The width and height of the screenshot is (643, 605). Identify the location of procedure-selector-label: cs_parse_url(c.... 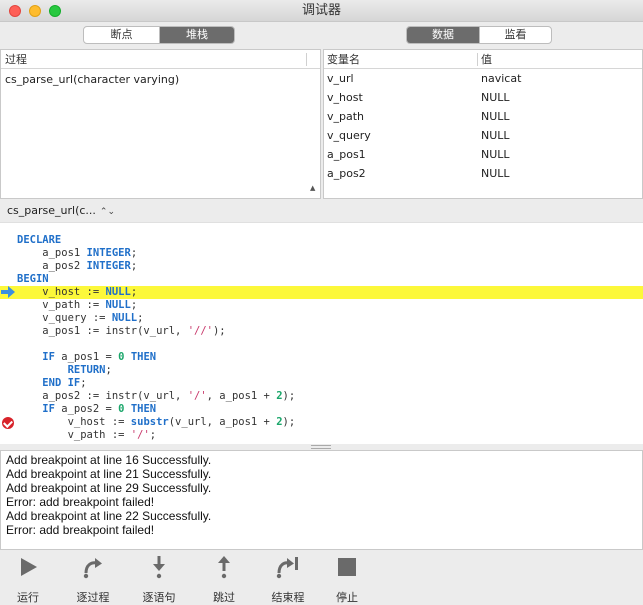
(51, 210).